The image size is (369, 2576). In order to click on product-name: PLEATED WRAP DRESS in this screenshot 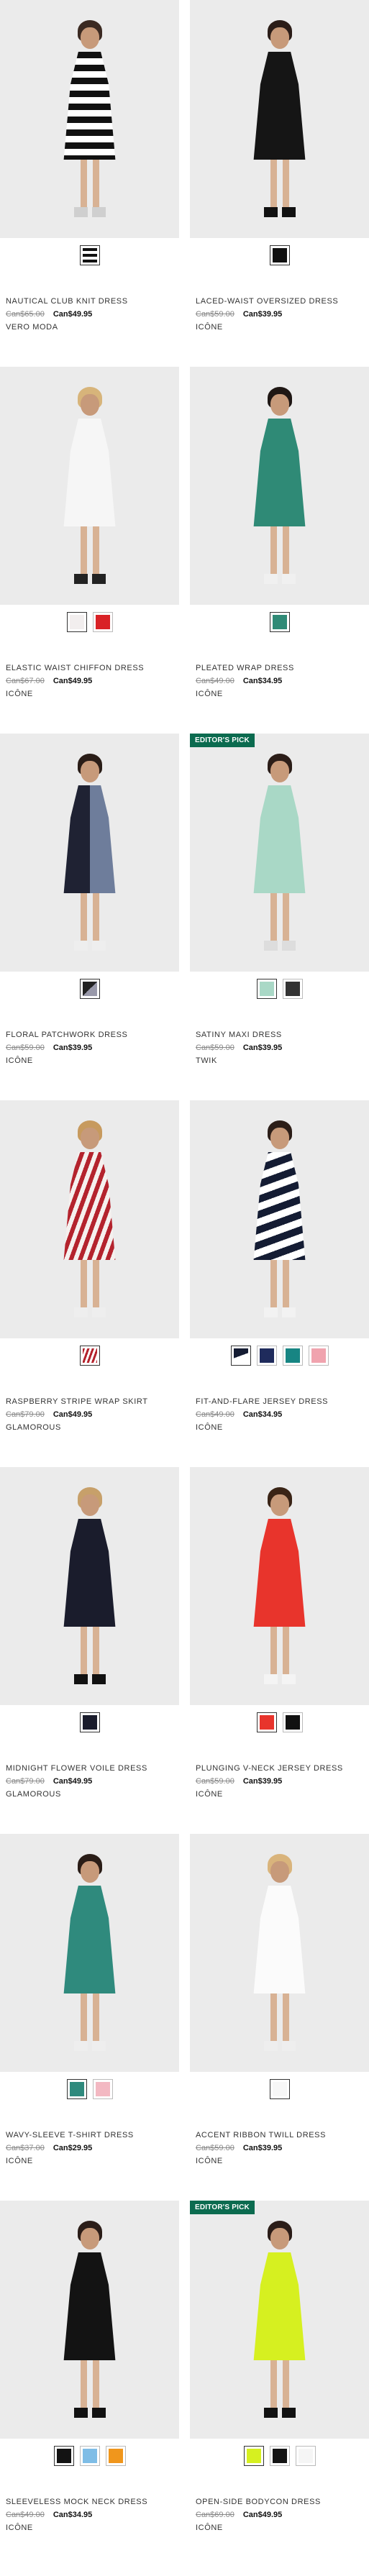, I will do `click(279, 668)`.